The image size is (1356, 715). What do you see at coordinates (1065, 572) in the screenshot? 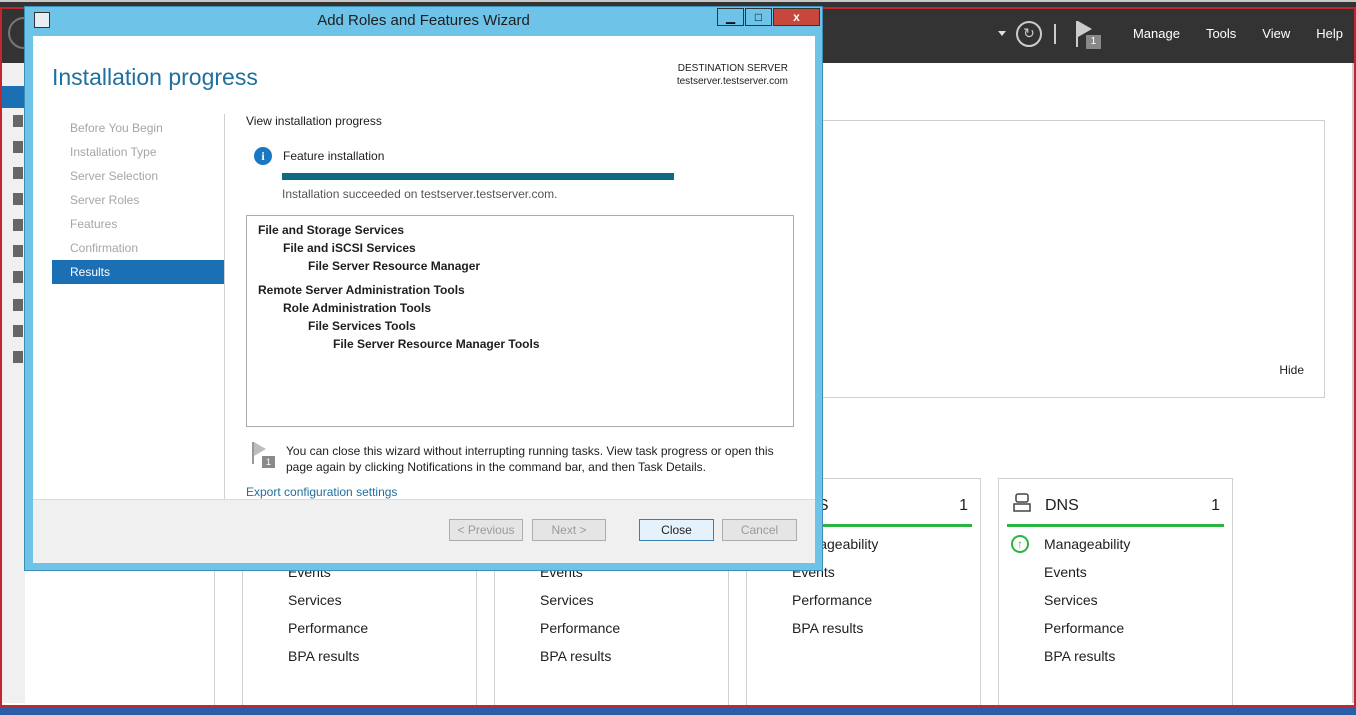
I see `tile-row-events: Events` at bounding box center [1065, 572].